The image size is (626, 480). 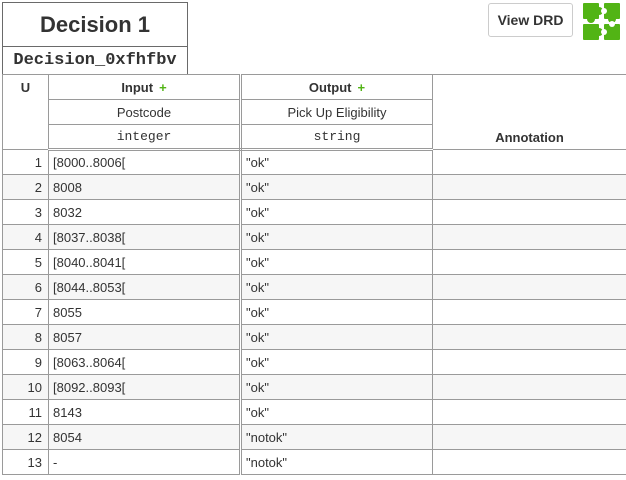 I want to click on rule-index: 7, so click(x=25, y=312).